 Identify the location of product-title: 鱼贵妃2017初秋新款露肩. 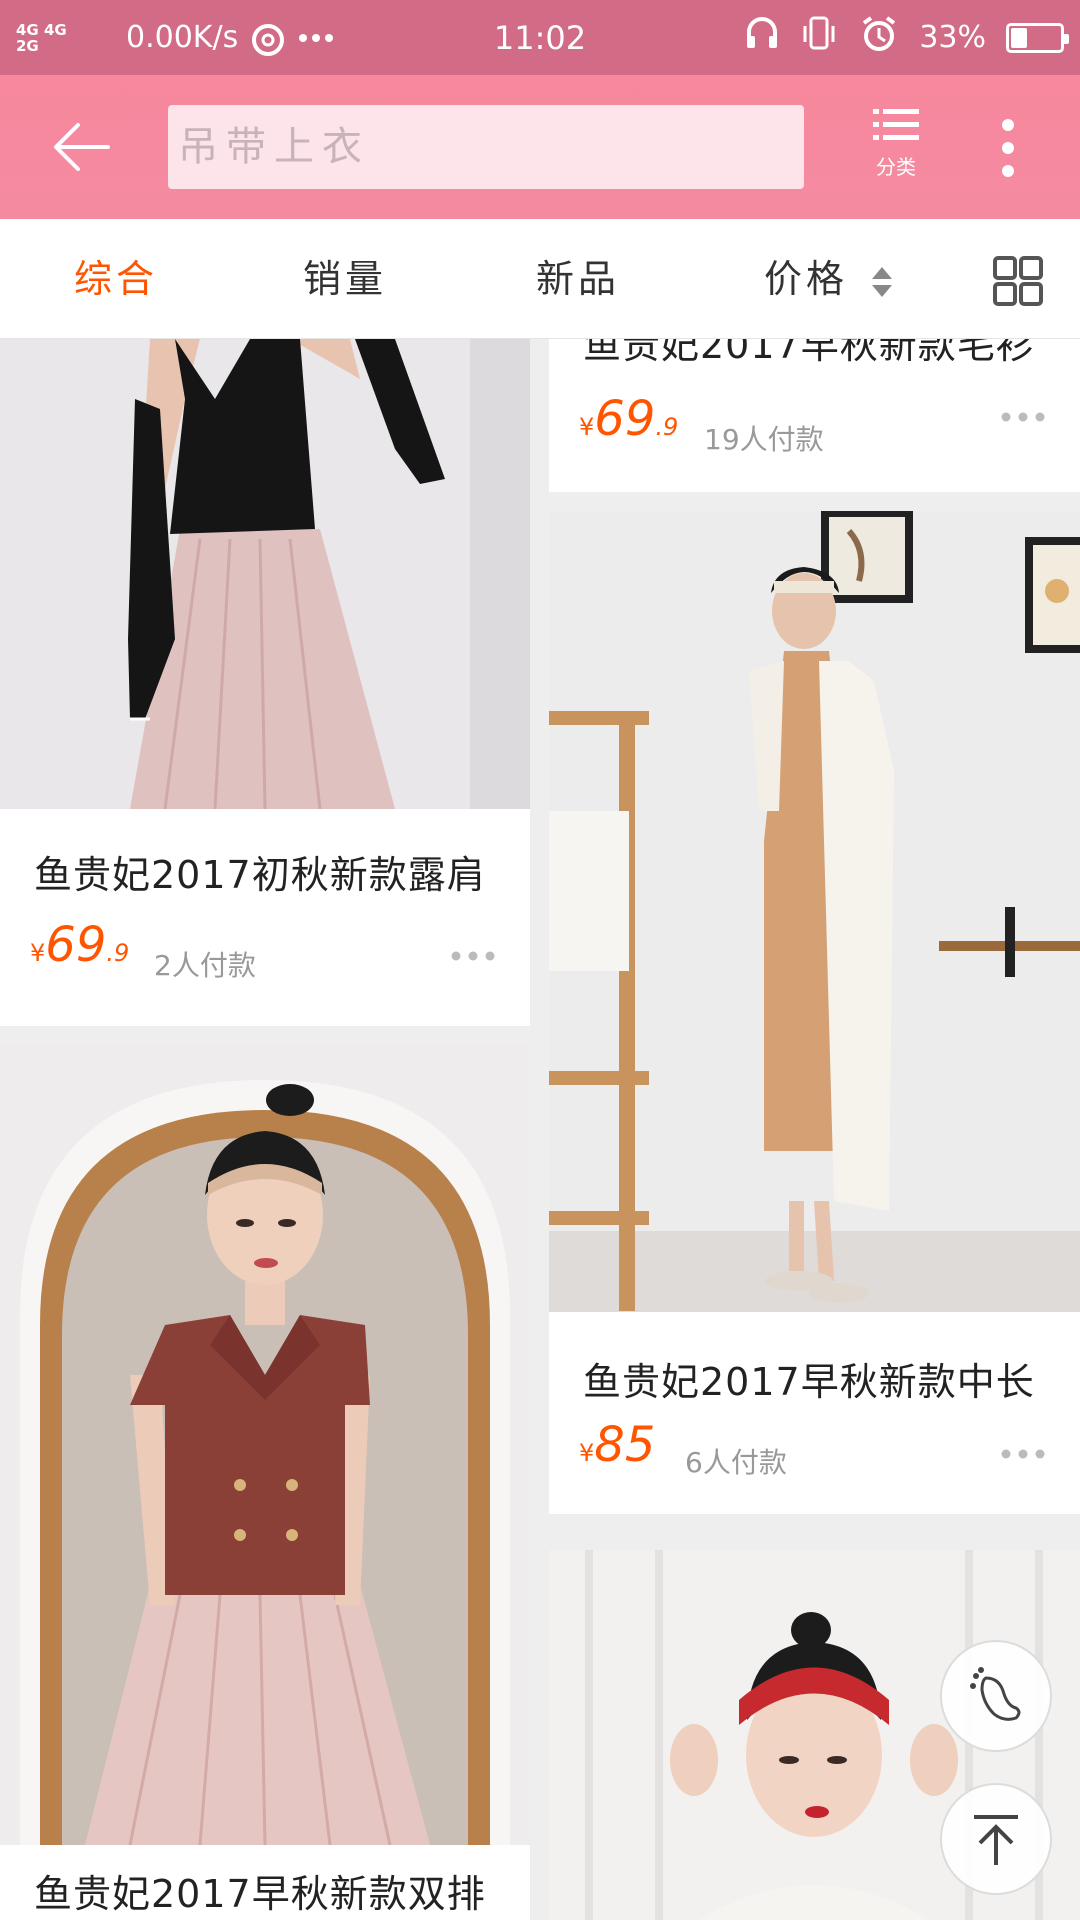
(272, 871).